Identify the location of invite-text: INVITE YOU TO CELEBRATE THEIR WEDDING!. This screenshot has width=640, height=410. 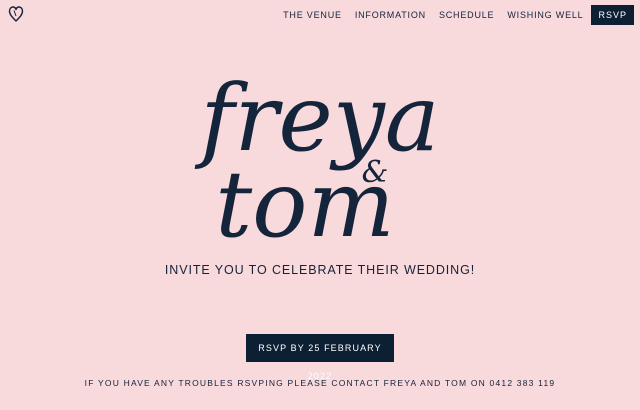
(320, 270).